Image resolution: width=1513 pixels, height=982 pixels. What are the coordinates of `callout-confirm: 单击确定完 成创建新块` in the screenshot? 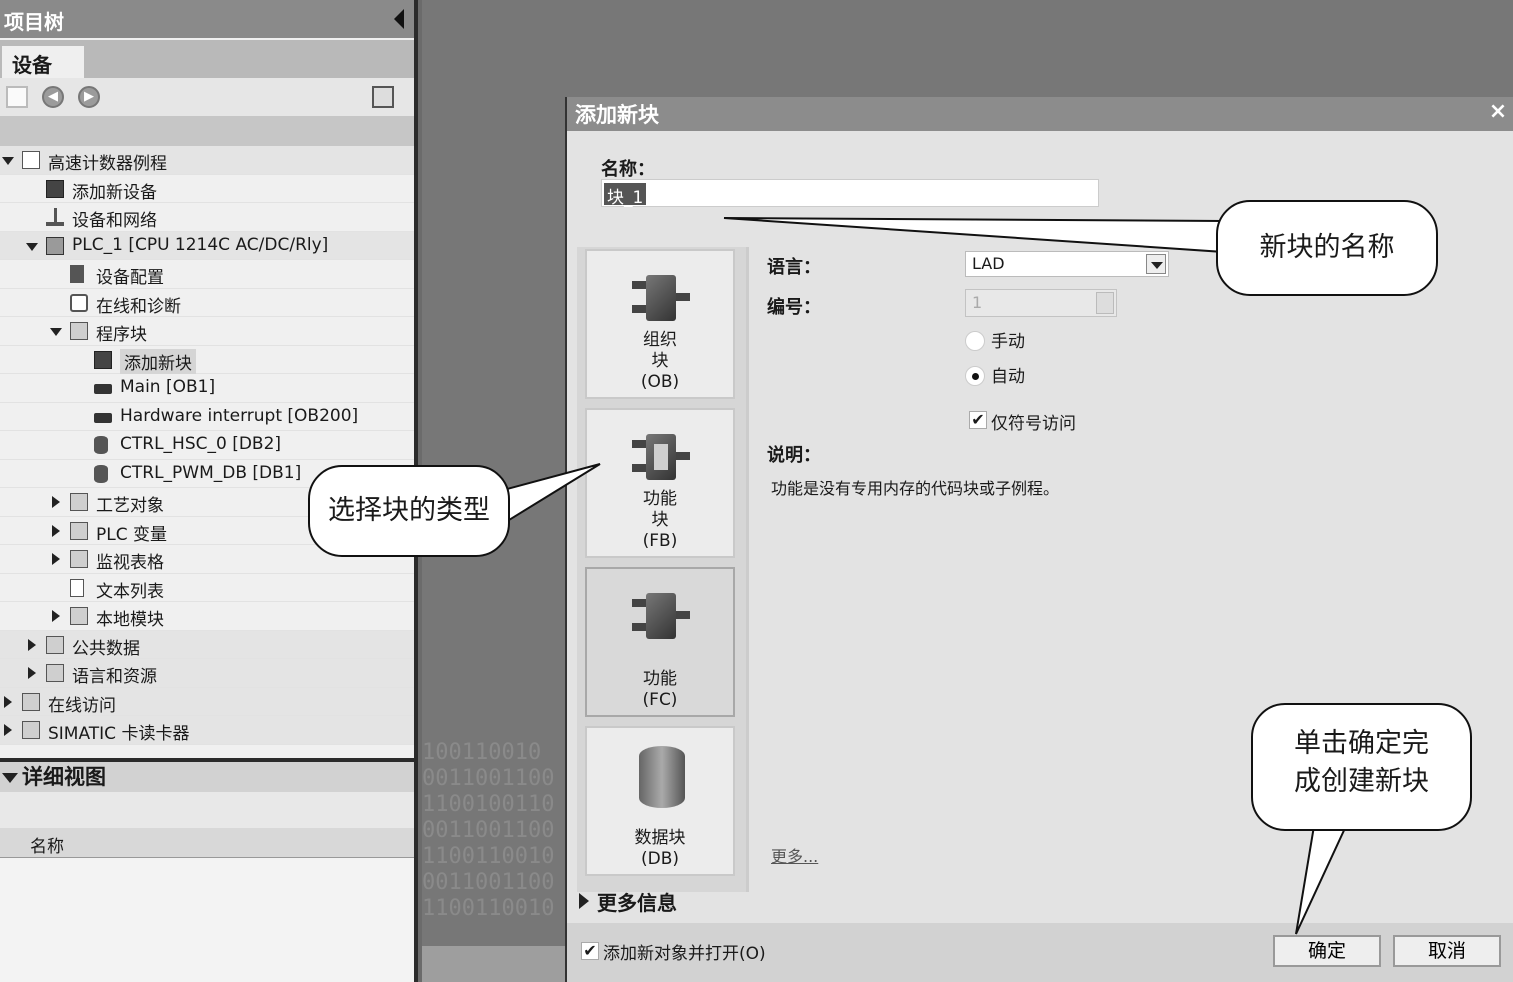 It's located at (1361, 767).